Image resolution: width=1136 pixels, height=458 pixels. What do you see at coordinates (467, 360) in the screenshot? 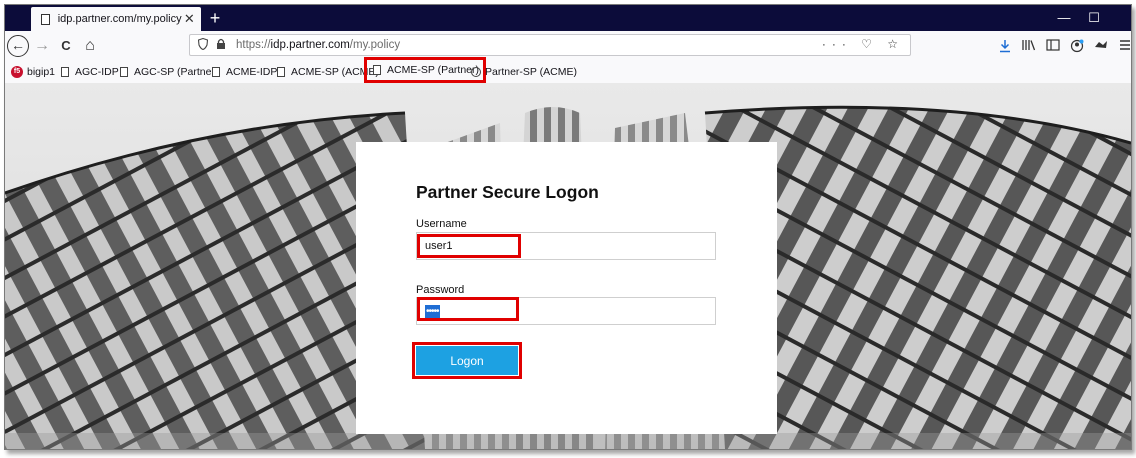
I see `logon-highlight` at bounding box center [467, 360].